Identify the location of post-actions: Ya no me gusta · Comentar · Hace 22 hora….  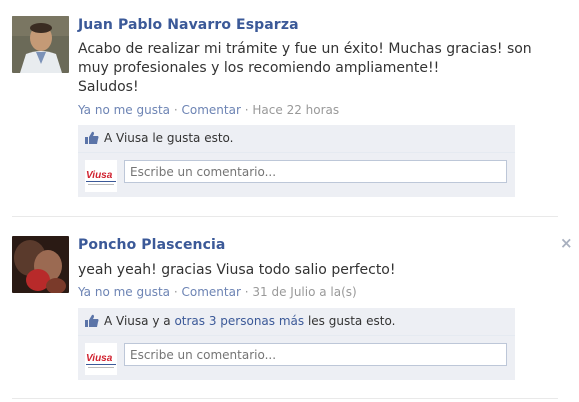
(208, 110).